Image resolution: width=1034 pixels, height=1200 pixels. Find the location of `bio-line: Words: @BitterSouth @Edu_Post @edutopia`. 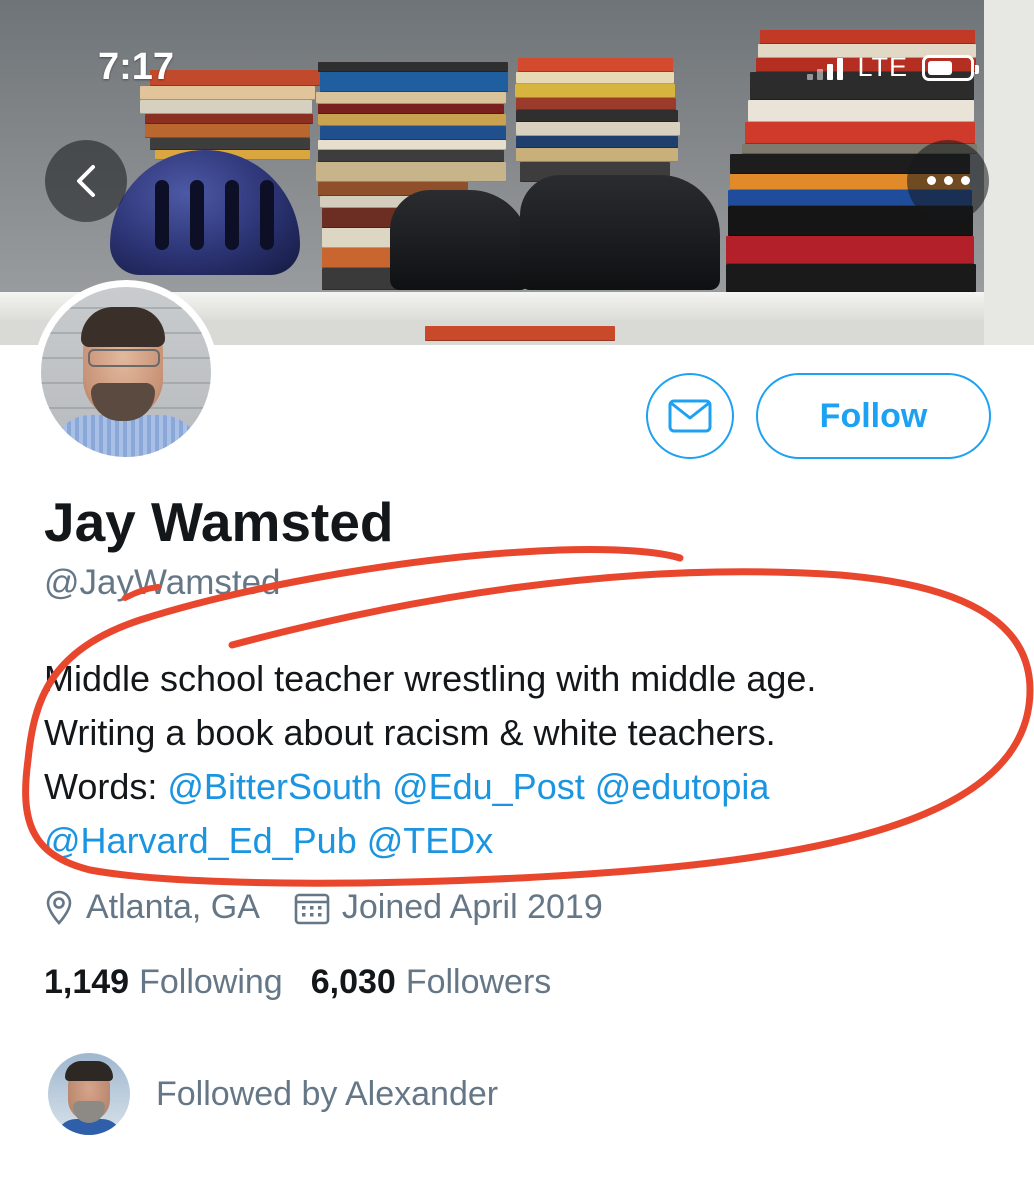

bio-line: Words: @BitterSouth @Edu_Post @edutopia is located at coordinates (524, 787).